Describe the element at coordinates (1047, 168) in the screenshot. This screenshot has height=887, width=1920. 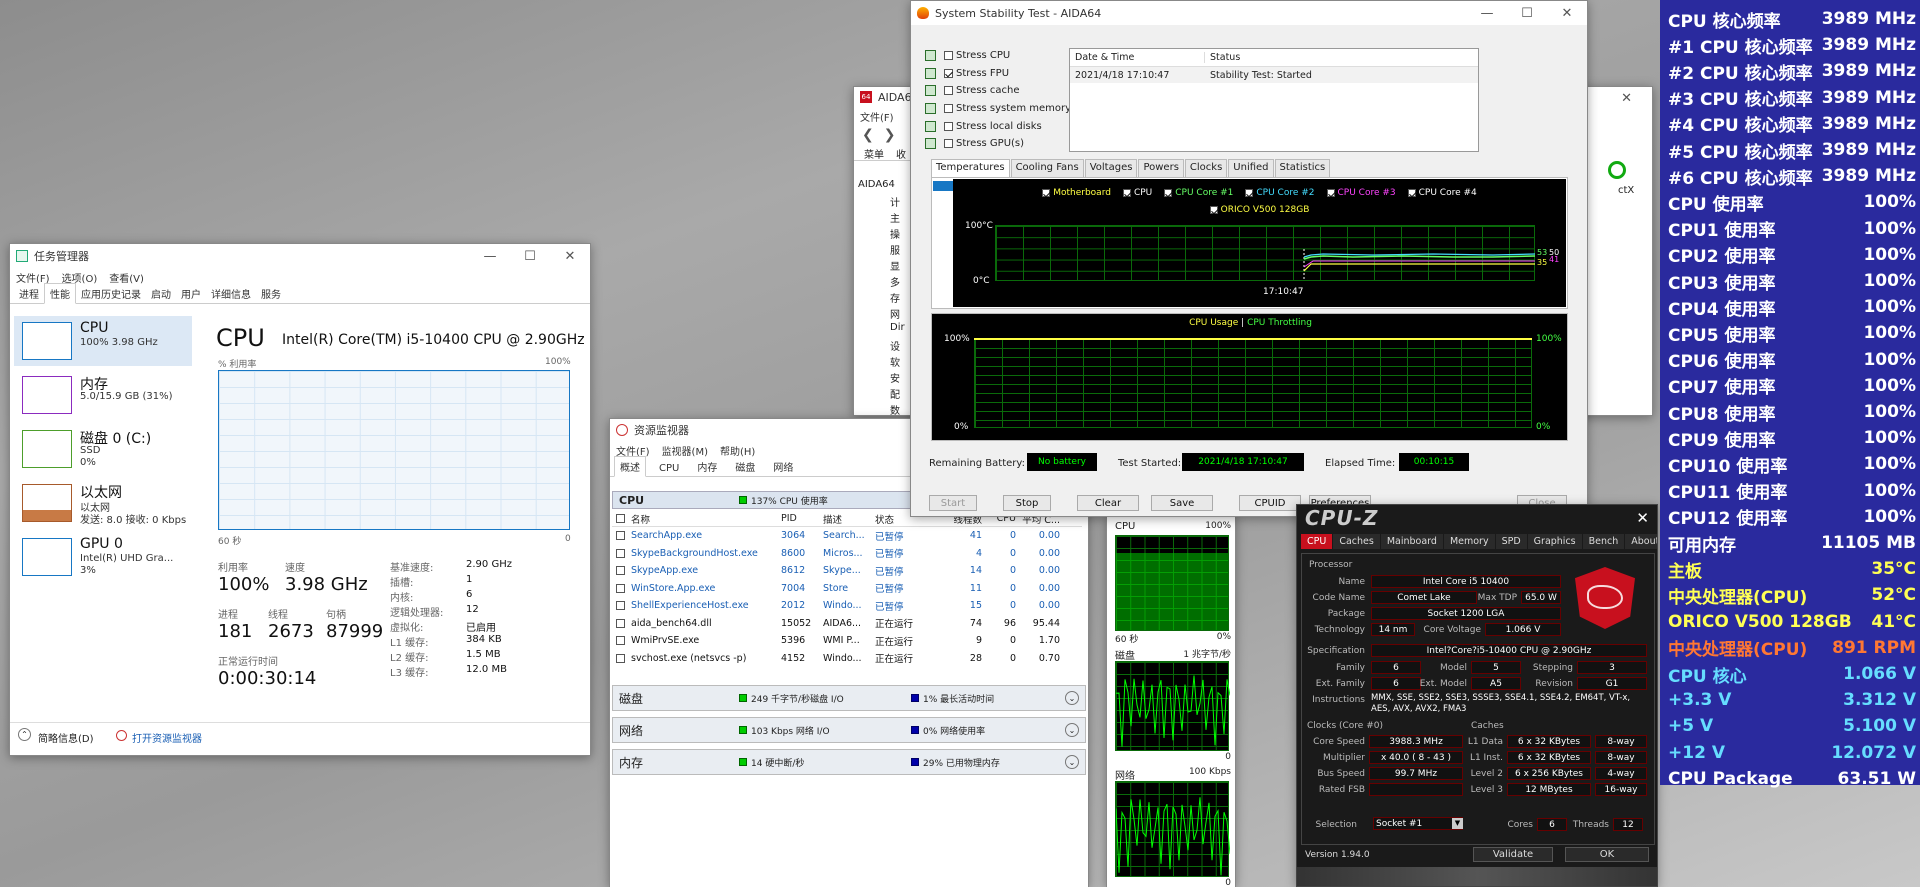
I see `sensor-tab: Cooling Fans` at that location.